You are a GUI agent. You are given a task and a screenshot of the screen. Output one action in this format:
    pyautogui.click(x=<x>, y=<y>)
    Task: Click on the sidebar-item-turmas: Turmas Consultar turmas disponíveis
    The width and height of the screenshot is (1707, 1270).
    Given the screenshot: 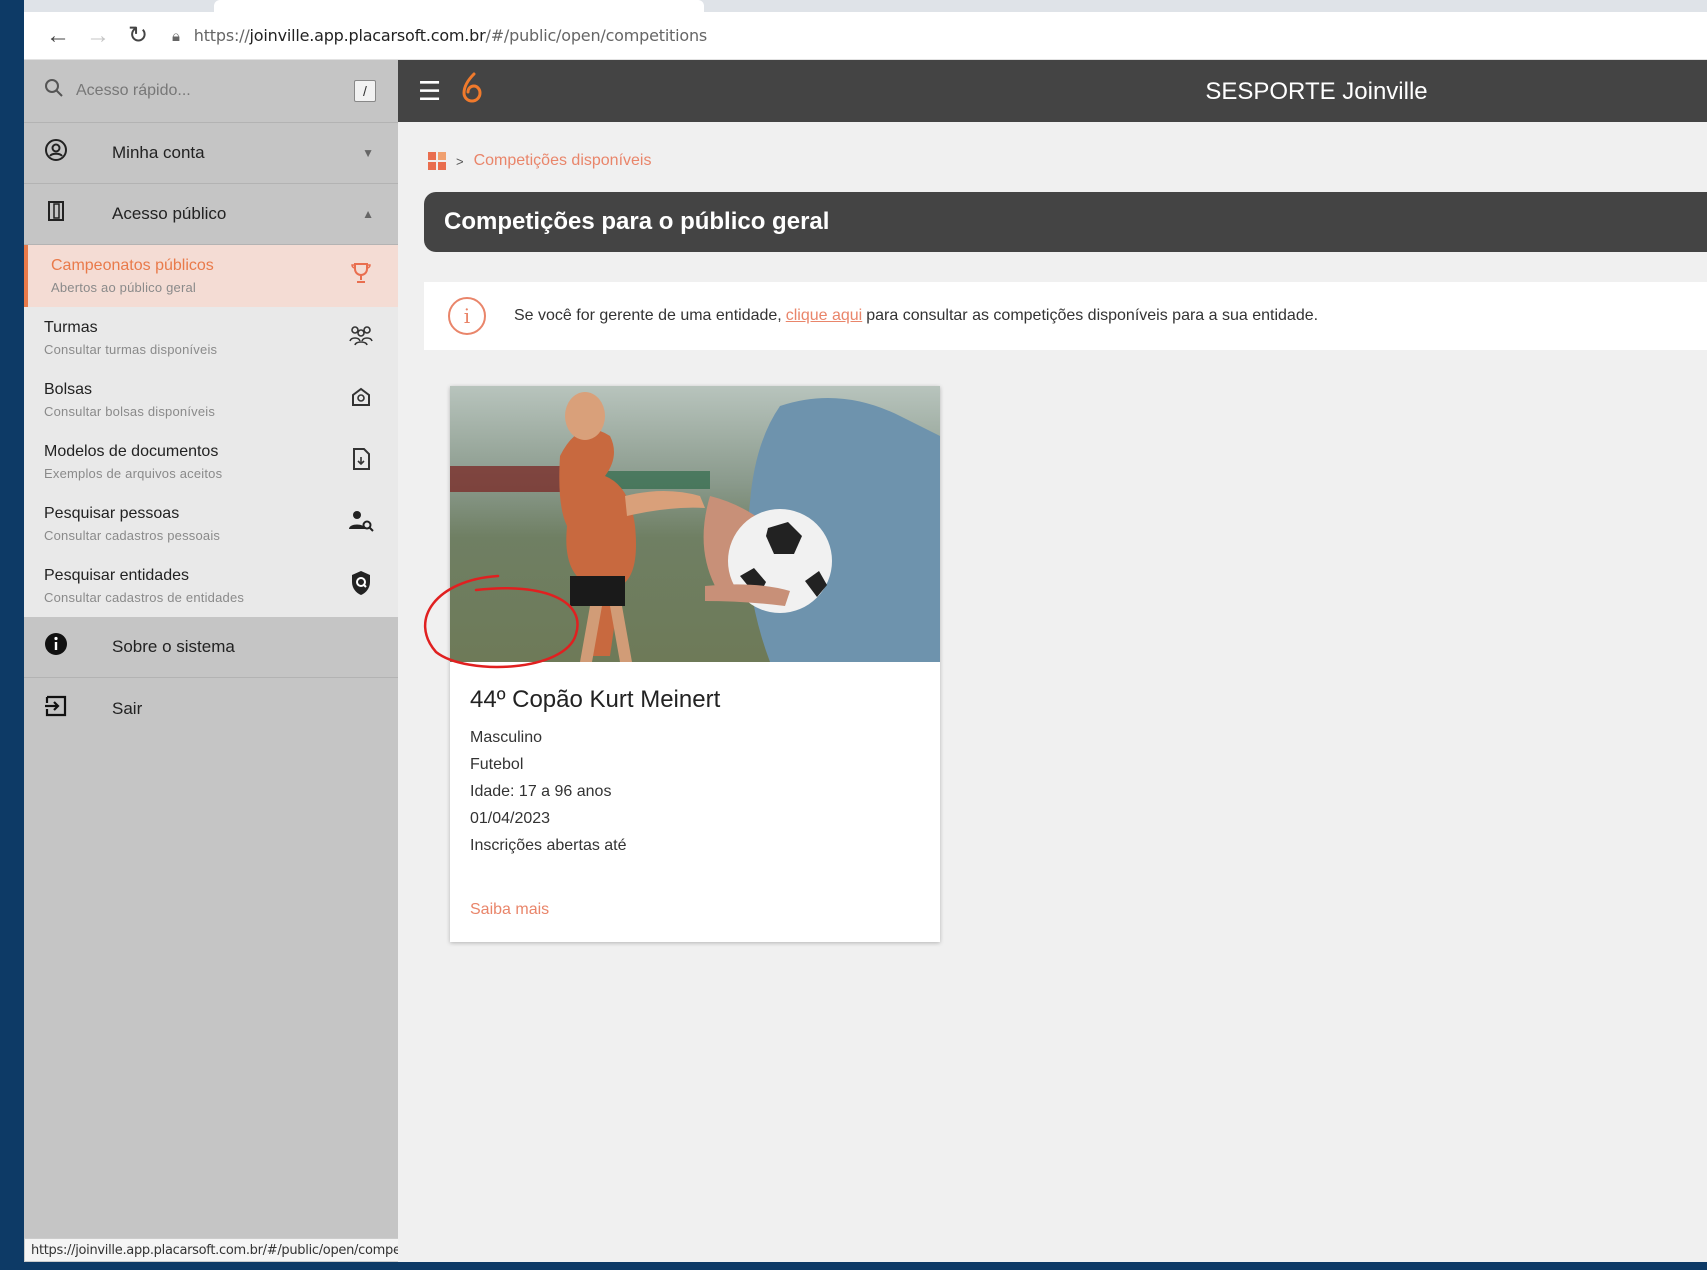 What is the action you would take?
    pyautogui.click(x=211, y=338)
    